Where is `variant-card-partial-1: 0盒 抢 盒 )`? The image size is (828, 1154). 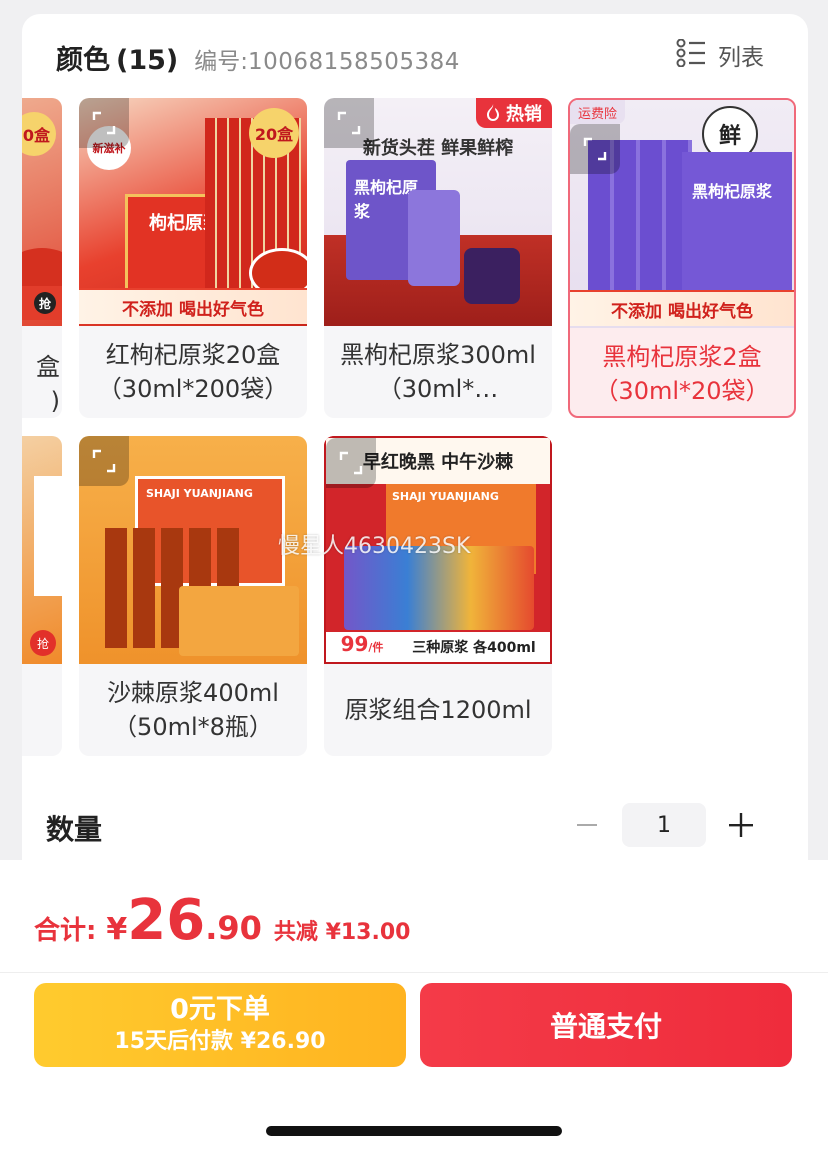
variant-card-partial-1: 0盒 抢 盒 ) is located at coordinates (42, 258).